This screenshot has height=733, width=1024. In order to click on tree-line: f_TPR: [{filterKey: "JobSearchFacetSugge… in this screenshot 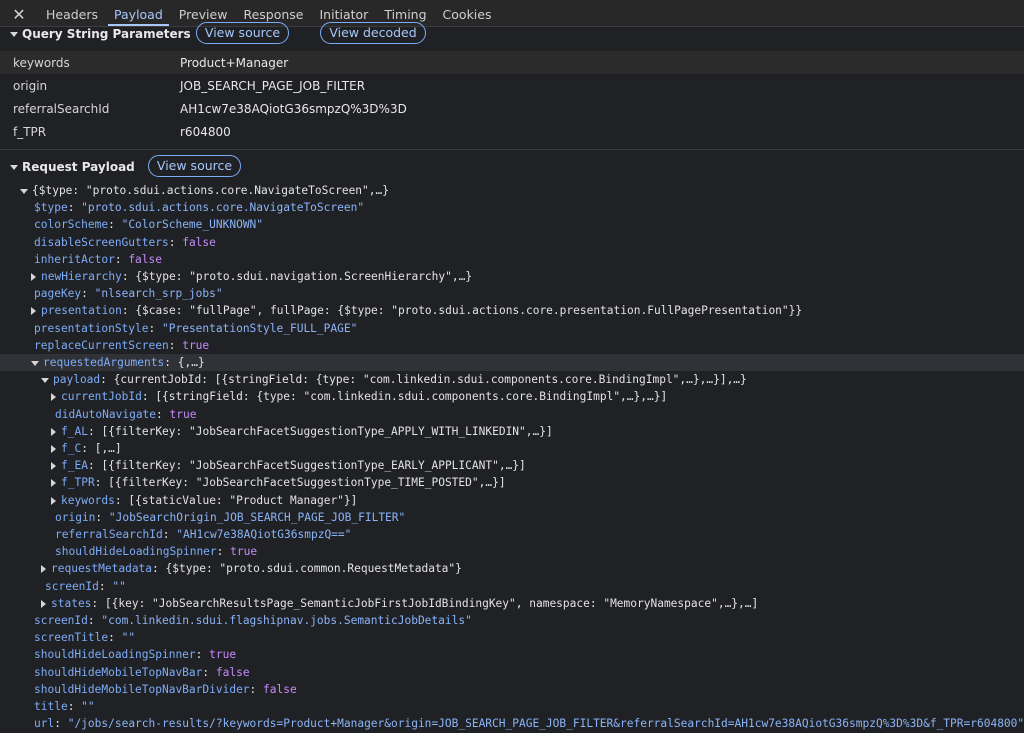, I will do `click(512, 482)`.